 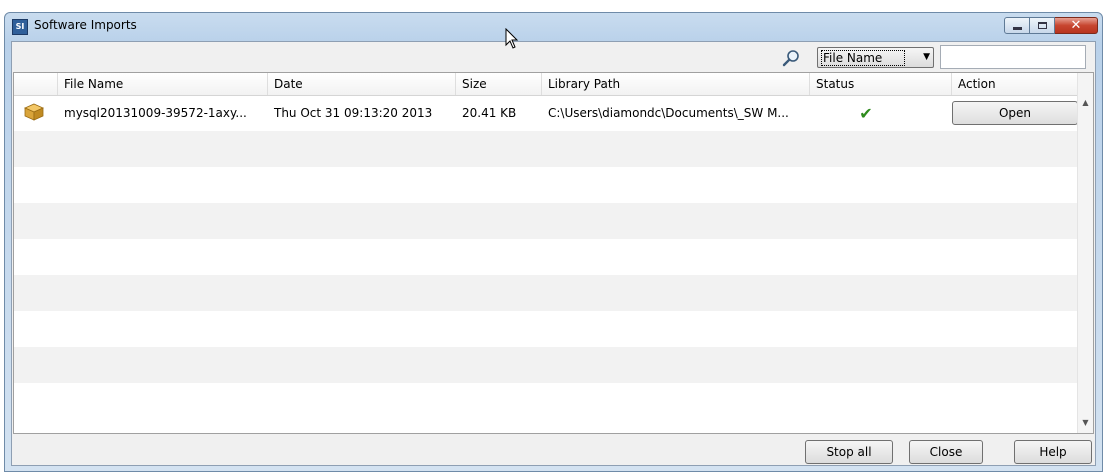 What do you see at coordinates (1085, 423) in the screenshot?
I see `scroll-down-icon: ▼` at bounding box center [1085, 423].